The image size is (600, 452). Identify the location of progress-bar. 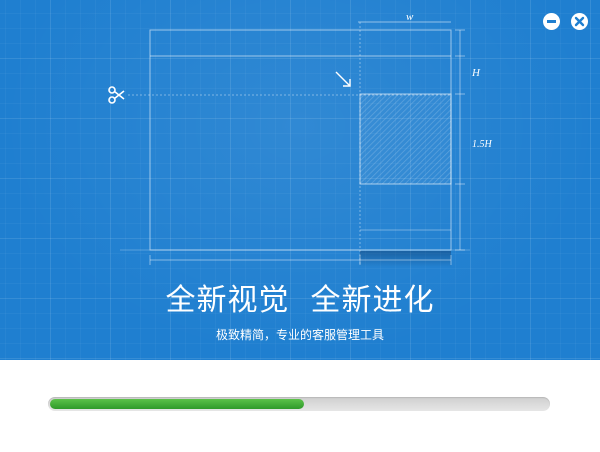
(299, 404).